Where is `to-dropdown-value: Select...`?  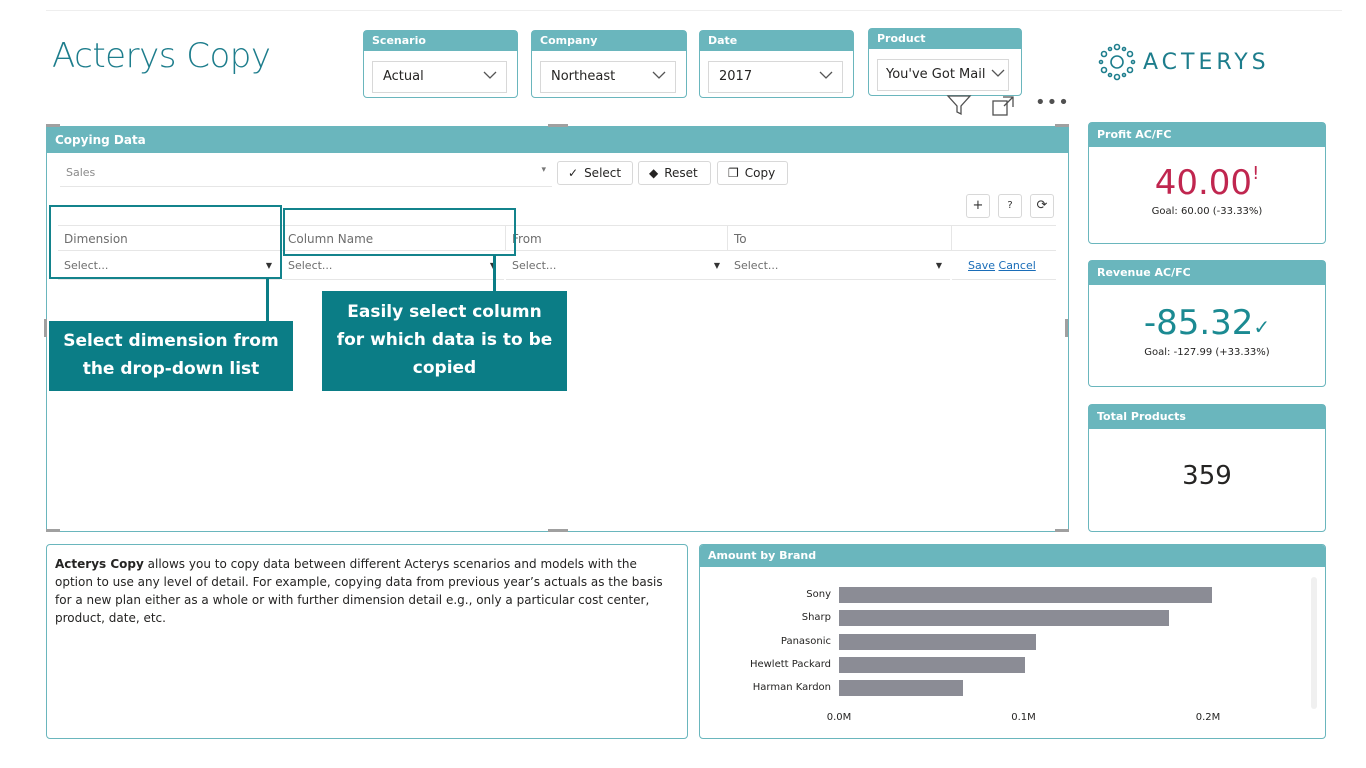 to-dropdown-value: Select... is located at coordinates (756, 265).